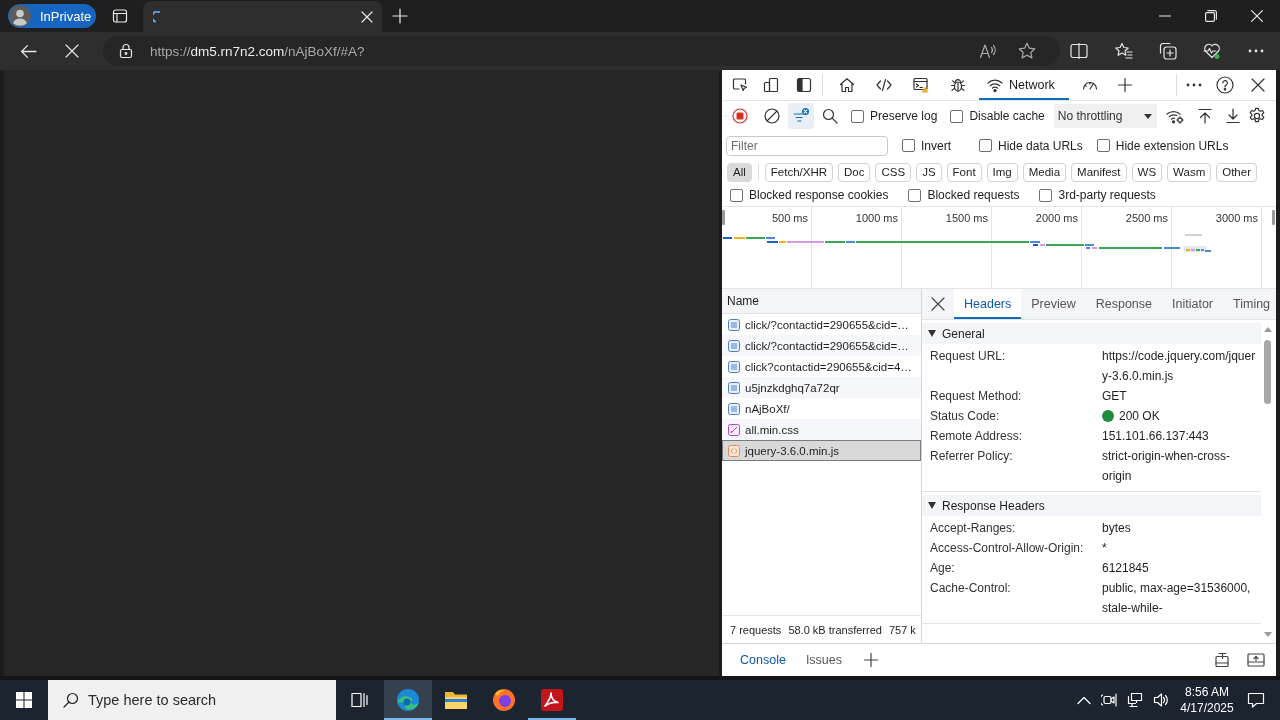 This screenshot has height=720, width=1280. Describe the element at coordinates (821, 429) in the screenshot. I see `request-row: all.min.css` at that location.